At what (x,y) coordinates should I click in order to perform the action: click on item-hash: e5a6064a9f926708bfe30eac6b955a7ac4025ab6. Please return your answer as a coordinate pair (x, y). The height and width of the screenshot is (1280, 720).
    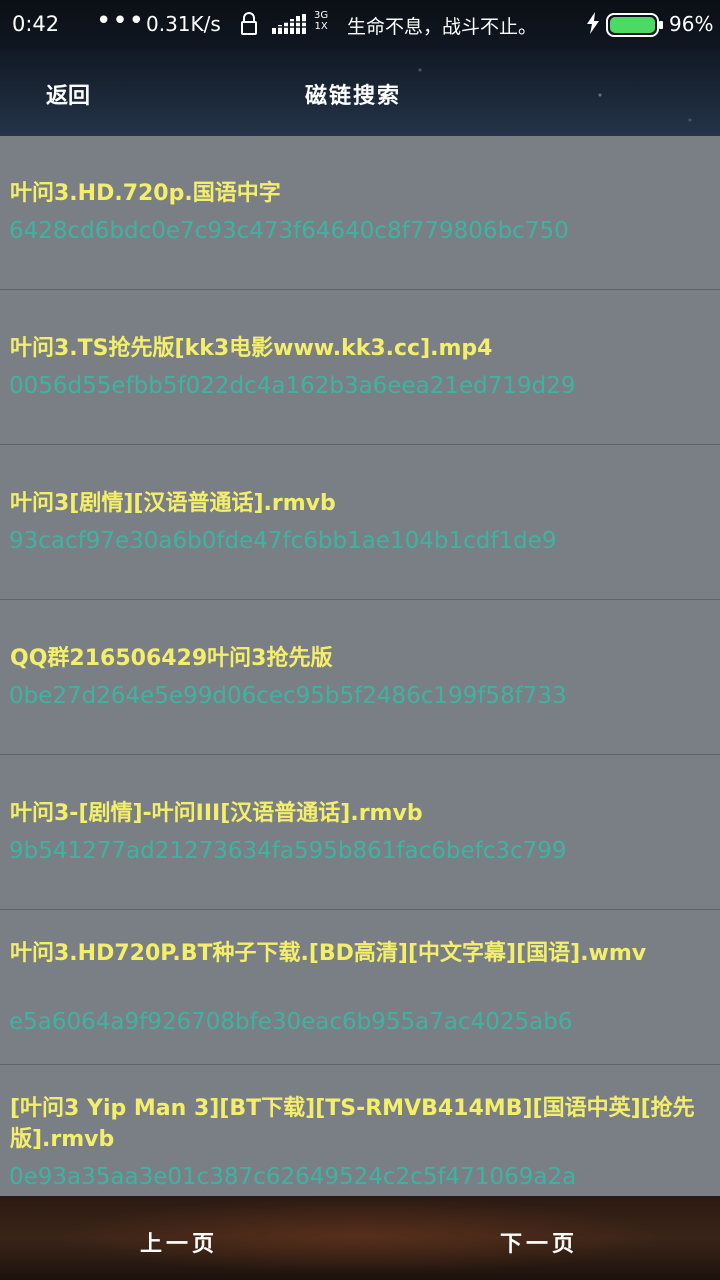
    Looking at the image, I should click on (291, 1022).